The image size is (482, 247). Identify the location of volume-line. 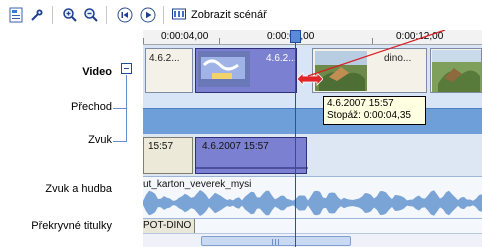
(252, 168).